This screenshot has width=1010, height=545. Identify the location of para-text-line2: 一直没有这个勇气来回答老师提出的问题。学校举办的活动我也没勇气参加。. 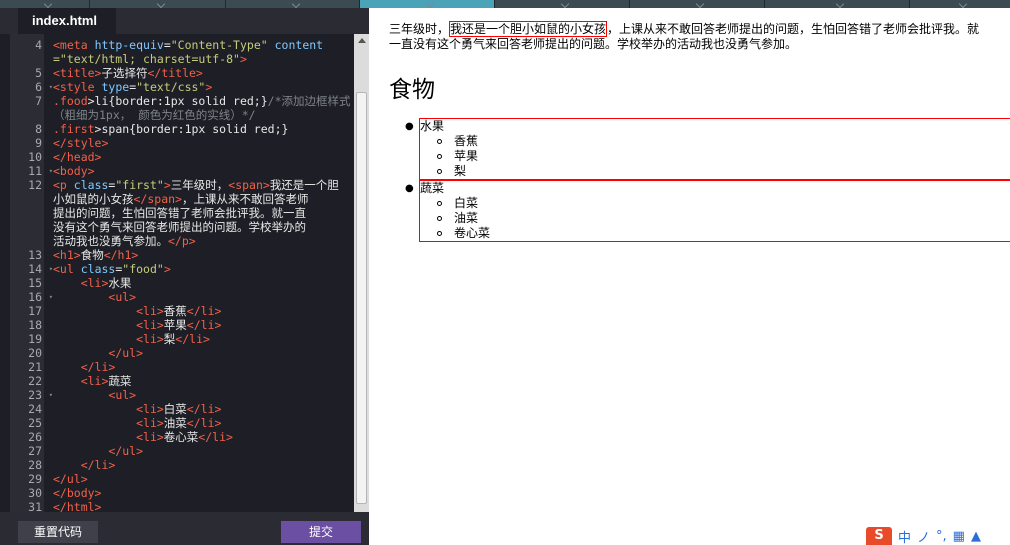
(593, 44).